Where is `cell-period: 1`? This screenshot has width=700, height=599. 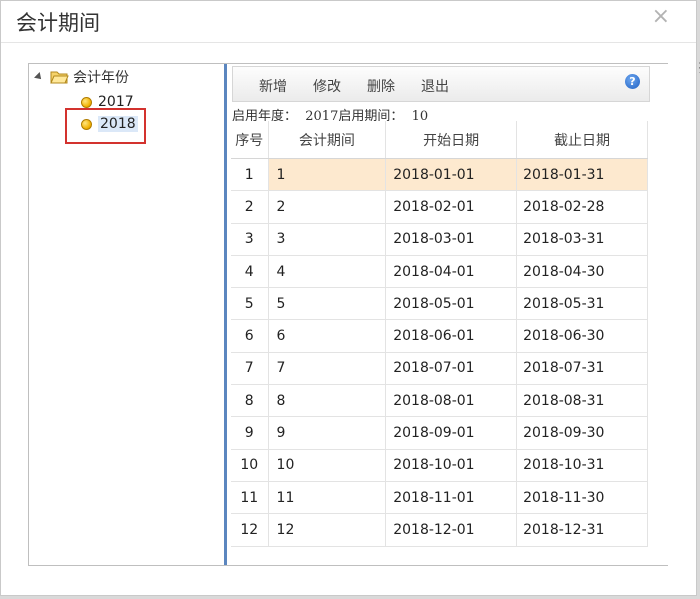 cell-period: 1 is located at coordinates (327, 175).